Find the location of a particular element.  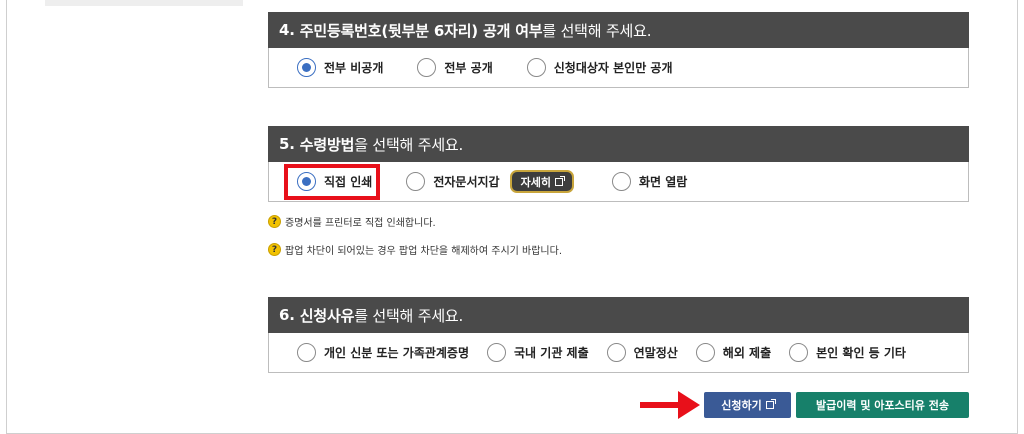

section-6-title-rest: 를 선택해 주세요. is located at coordinates (409, 315).